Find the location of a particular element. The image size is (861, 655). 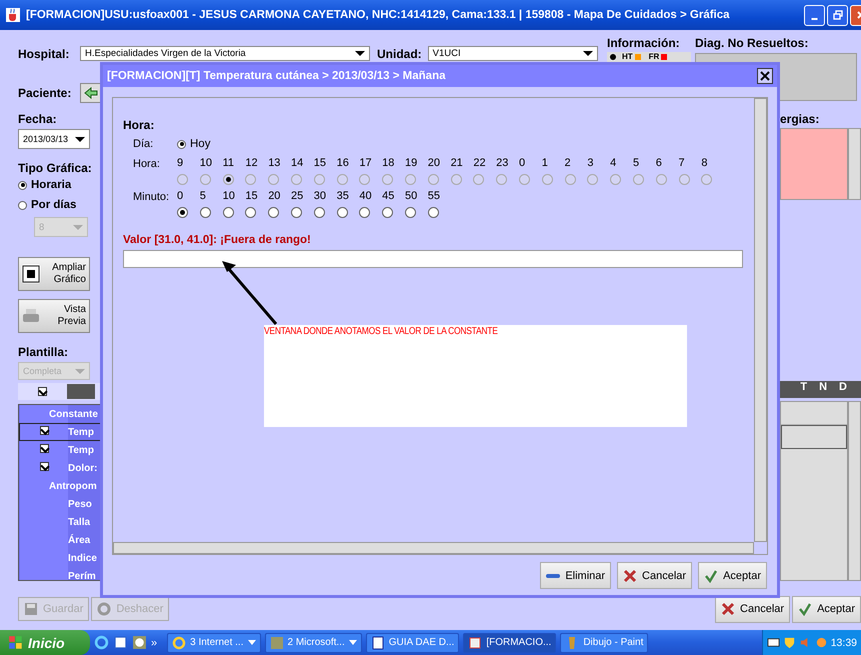

group-label: Constante is located at coordinates (73, 414).